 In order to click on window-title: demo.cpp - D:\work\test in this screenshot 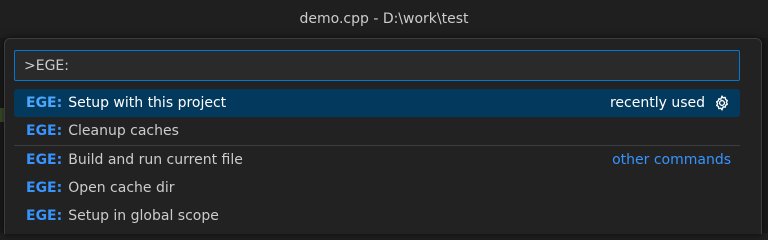, I will do `click(384, 19)`.